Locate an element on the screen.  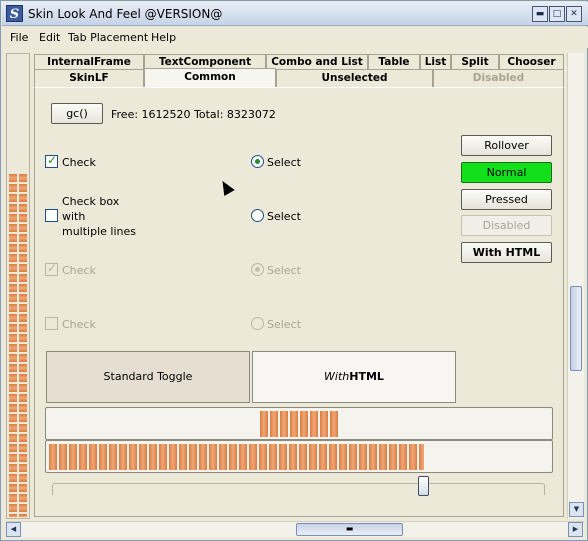
tab-disabled: Disabled is located at coordinates (498, 78).